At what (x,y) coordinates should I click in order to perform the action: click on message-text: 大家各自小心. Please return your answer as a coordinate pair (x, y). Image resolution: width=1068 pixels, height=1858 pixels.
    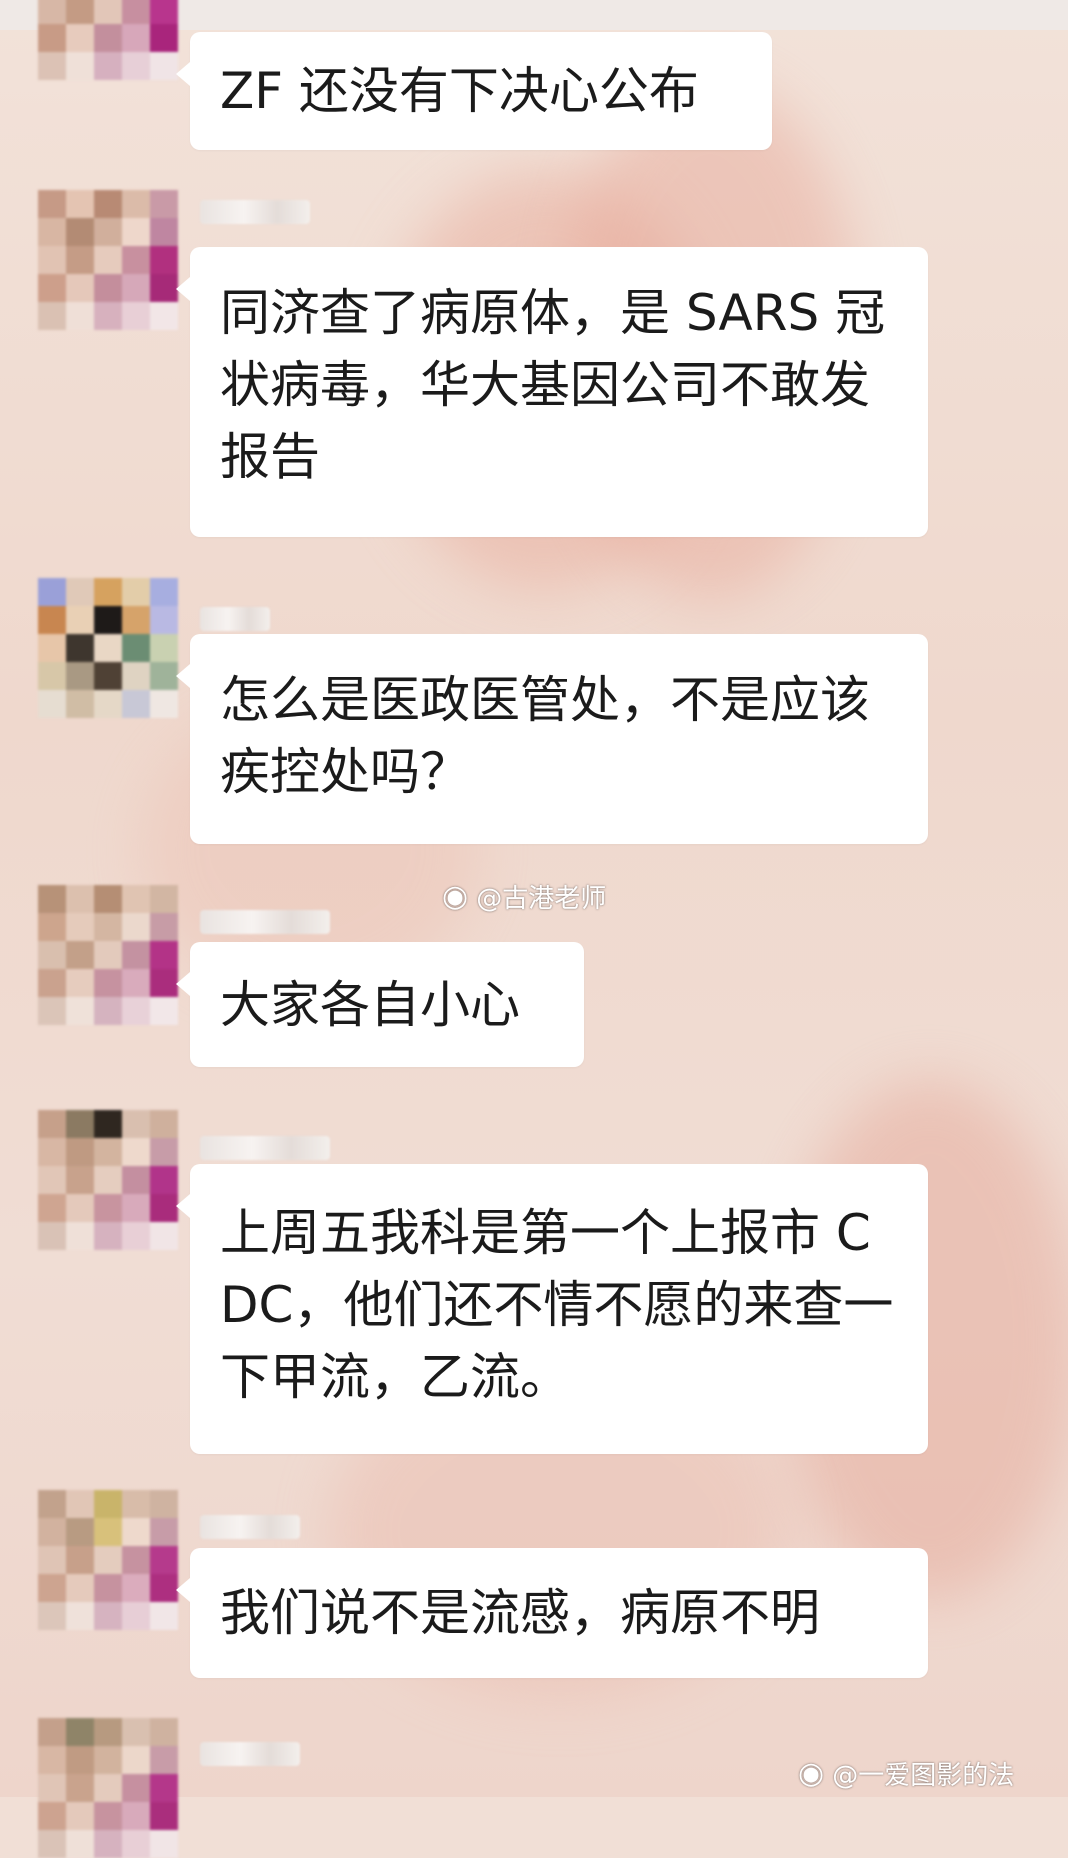
    Looking at the image, I should click on (370, 1005).